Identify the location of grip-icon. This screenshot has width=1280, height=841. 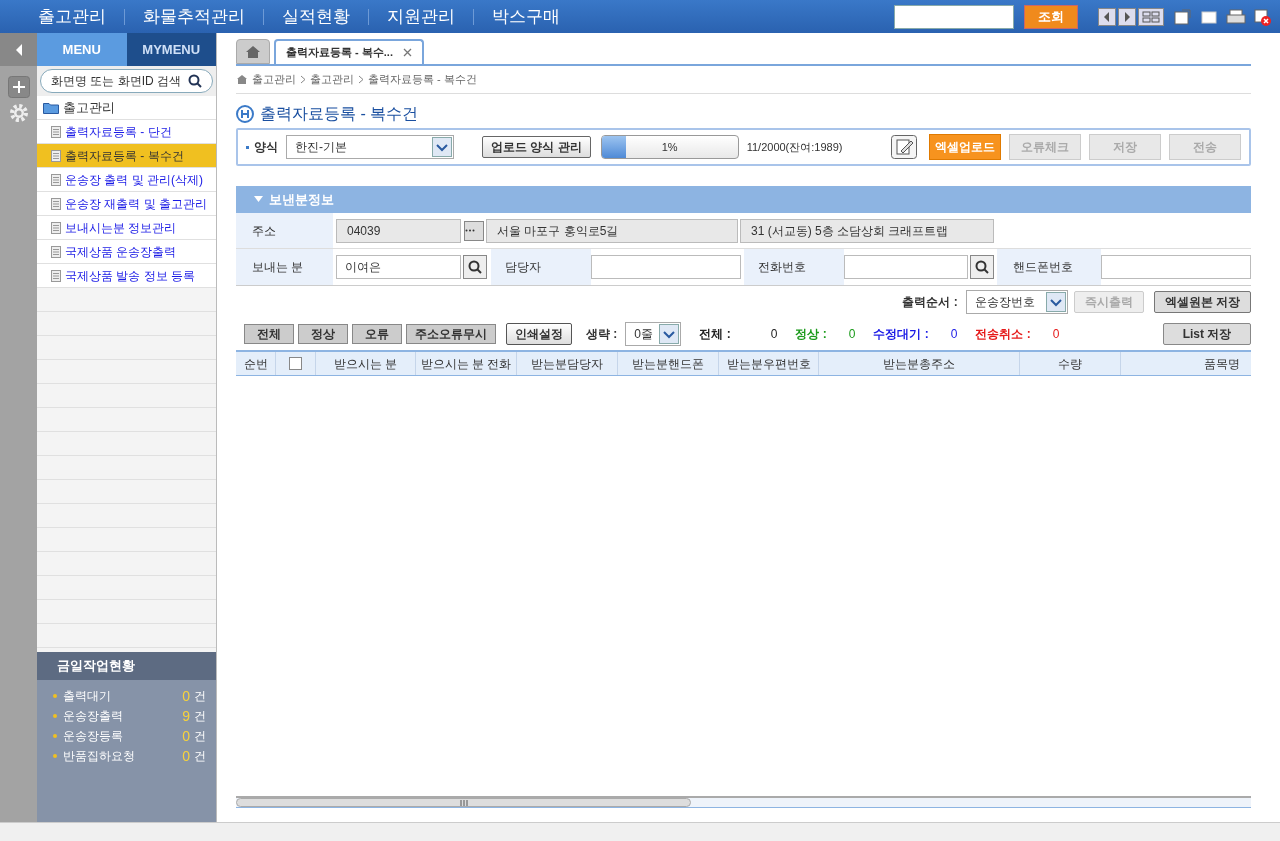
(463, 802).